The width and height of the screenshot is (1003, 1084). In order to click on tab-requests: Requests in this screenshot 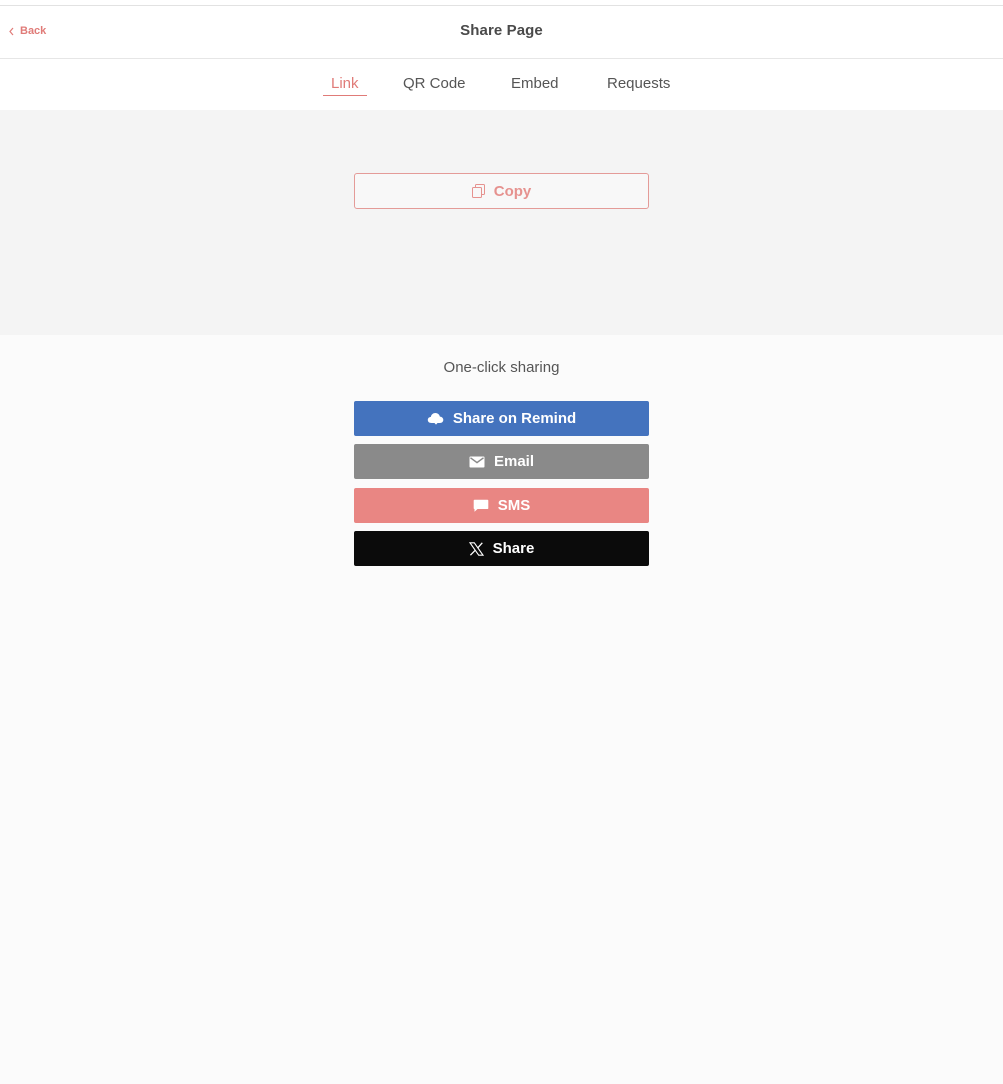, I will do `click(638, 83)`.